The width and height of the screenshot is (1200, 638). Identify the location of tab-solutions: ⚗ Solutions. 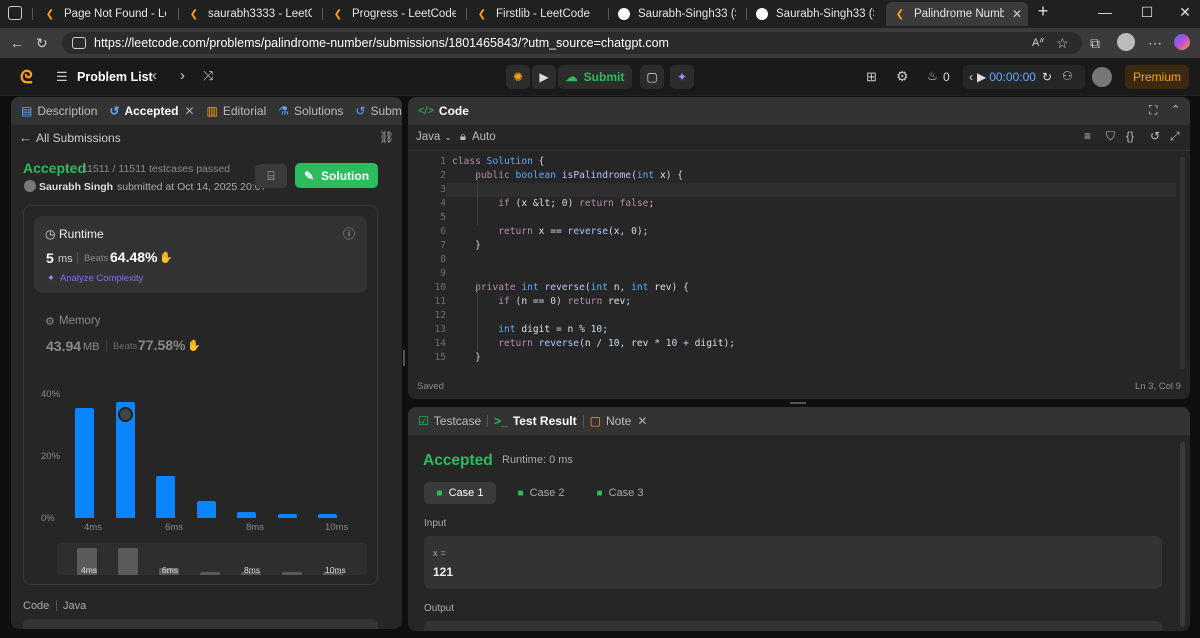
(310, 111).